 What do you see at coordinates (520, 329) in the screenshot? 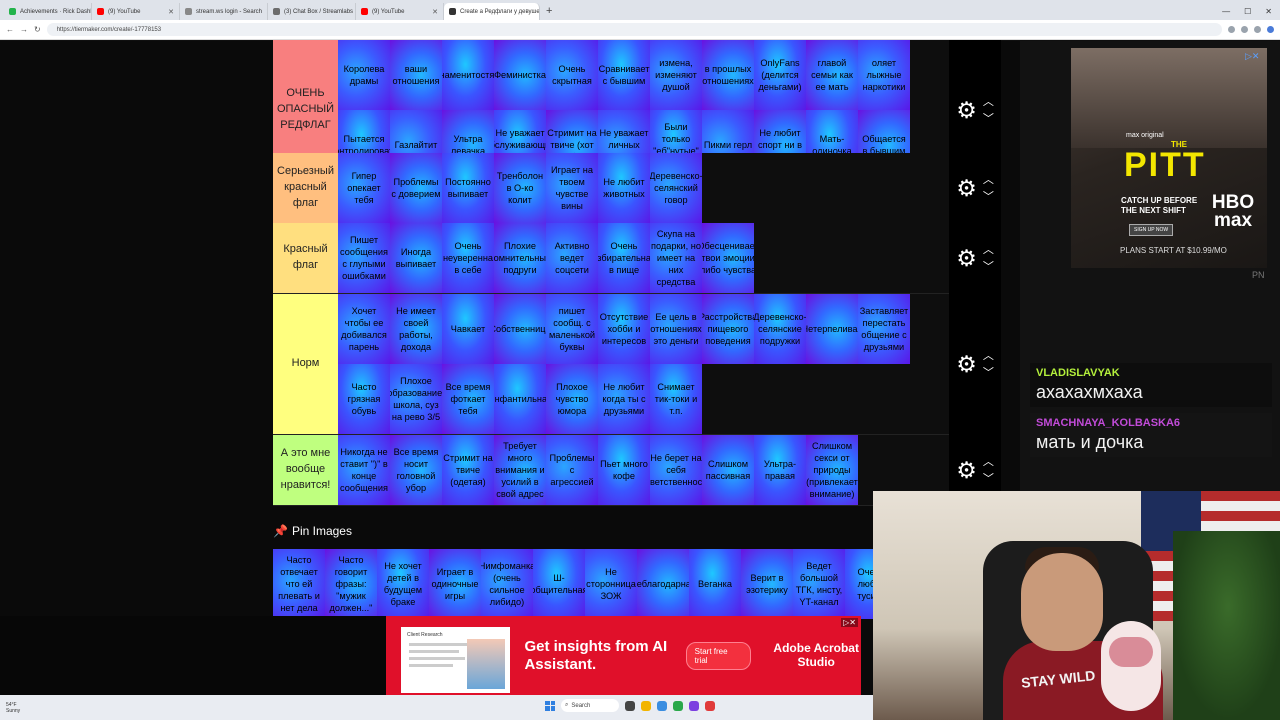
I see `tier-card: Собственница` at bounding box center [520, 329].